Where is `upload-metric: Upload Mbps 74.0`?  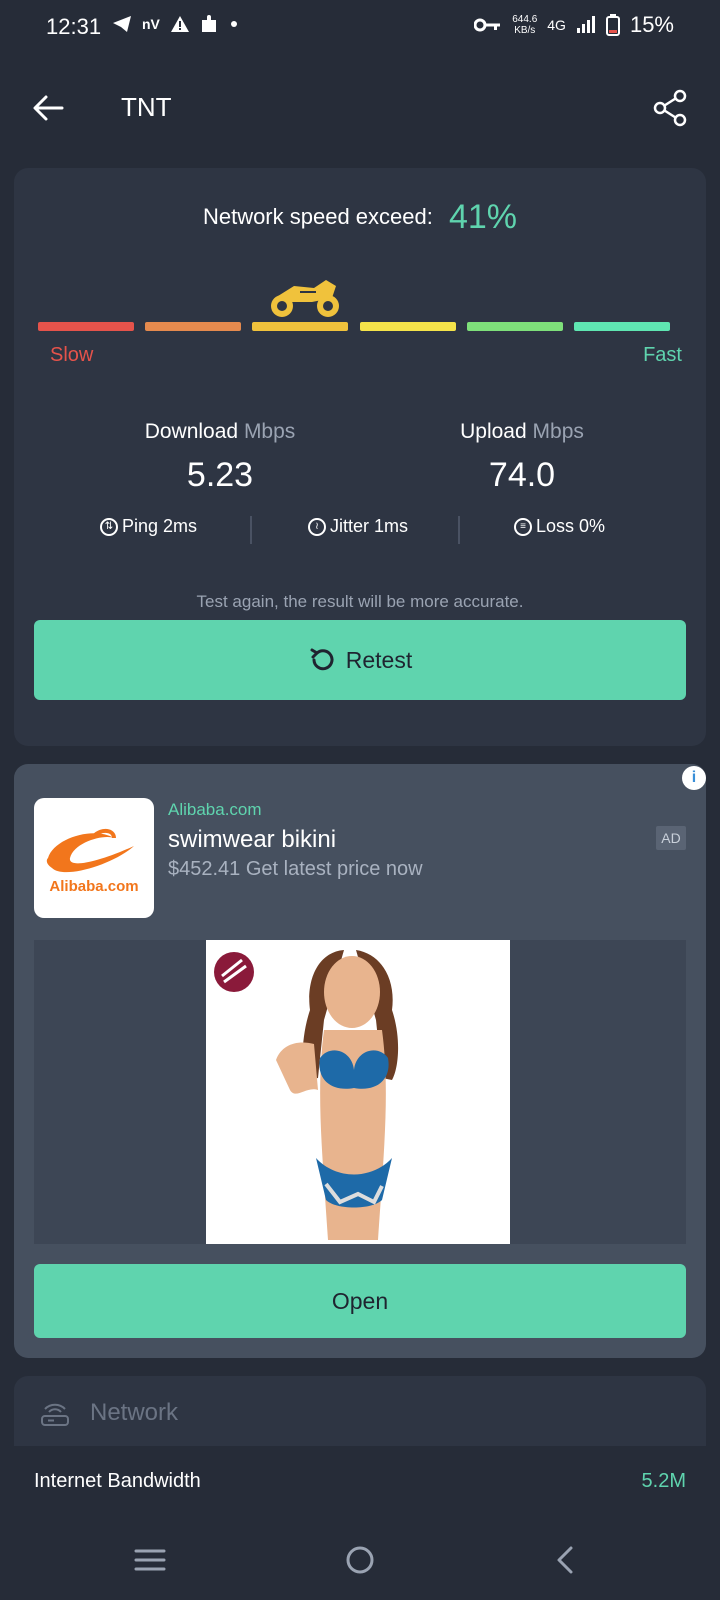
upload-metric: Upload Mbps 74.0 is located at coordinates (522, 457).